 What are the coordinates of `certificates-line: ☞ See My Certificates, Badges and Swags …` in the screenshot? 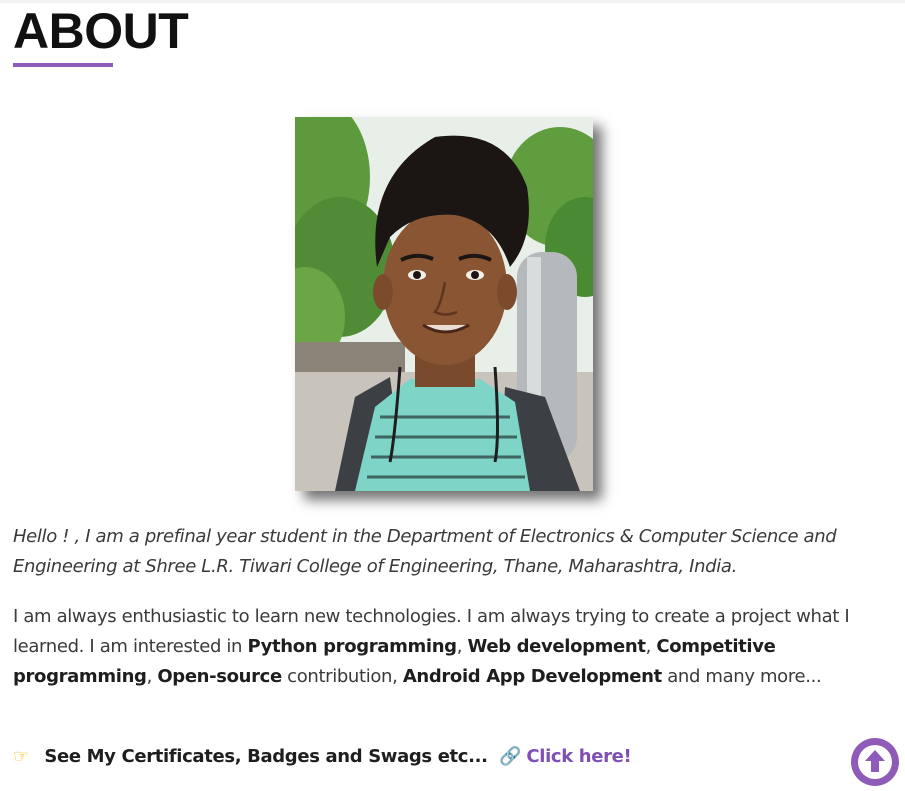 It's located at (322, 757).